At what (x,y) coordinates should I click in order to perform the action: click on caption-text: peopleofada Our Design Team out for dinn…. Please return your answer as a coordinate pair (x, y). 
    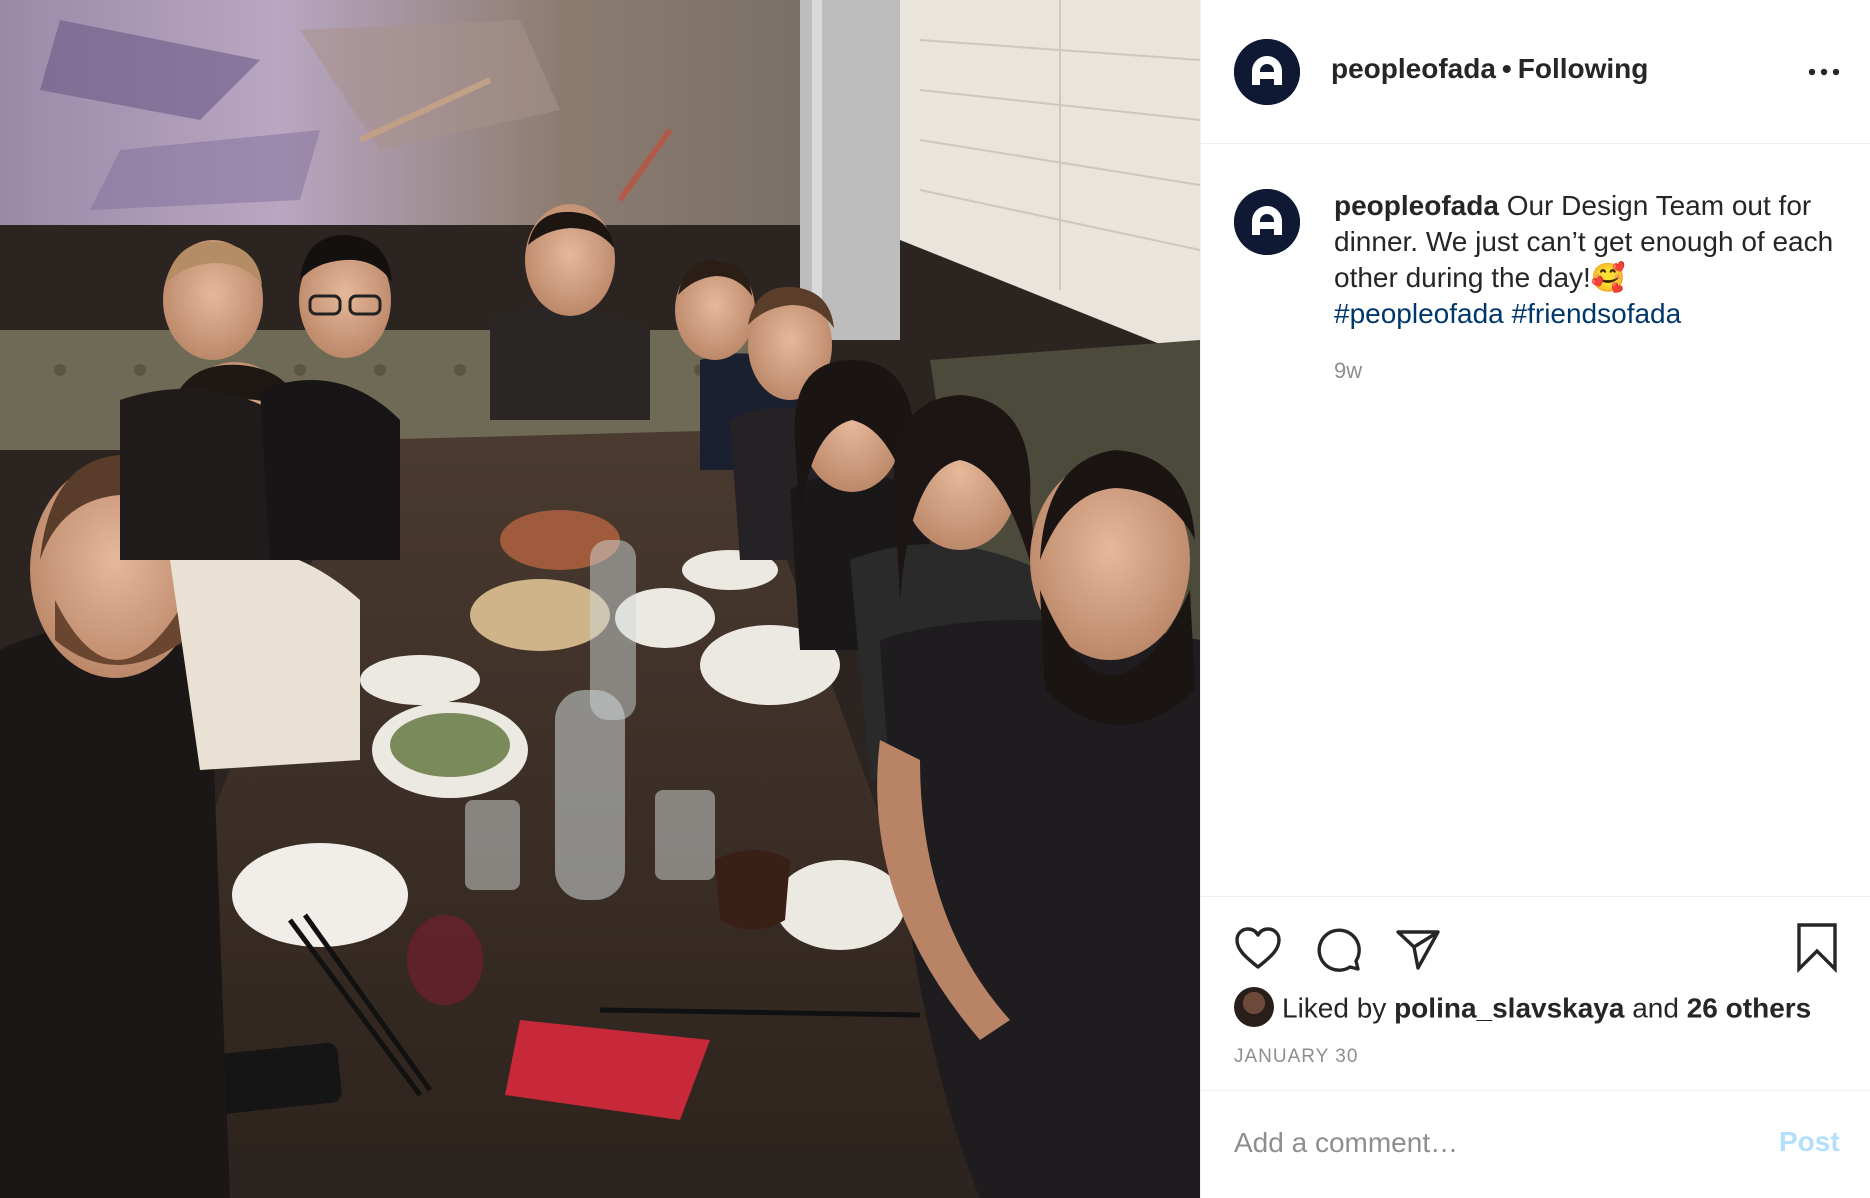
    Looking at the image, I should click on (1584, 260).